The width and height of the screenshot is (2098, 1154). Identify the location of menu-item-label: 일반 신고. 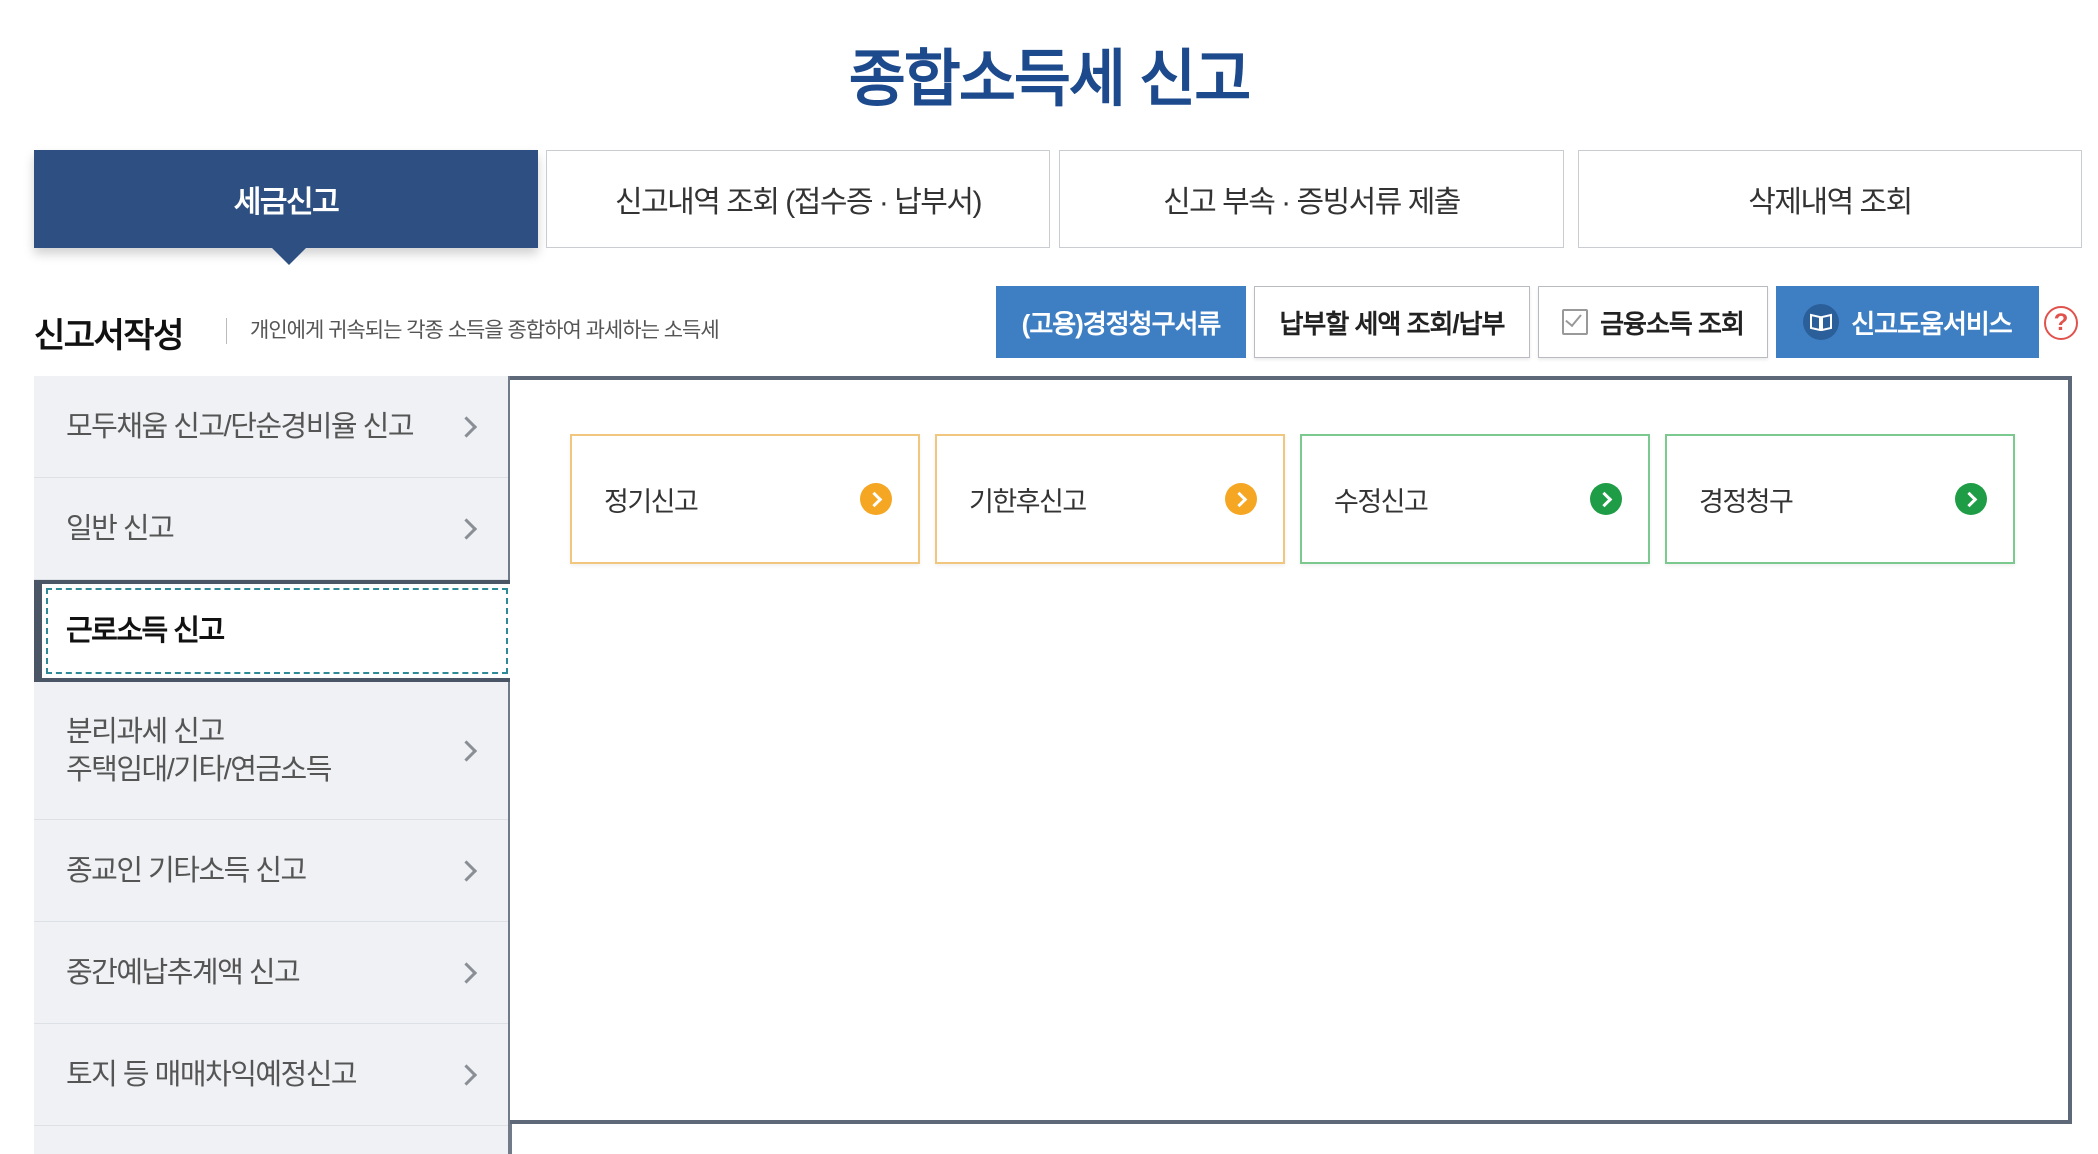
(120, 528).